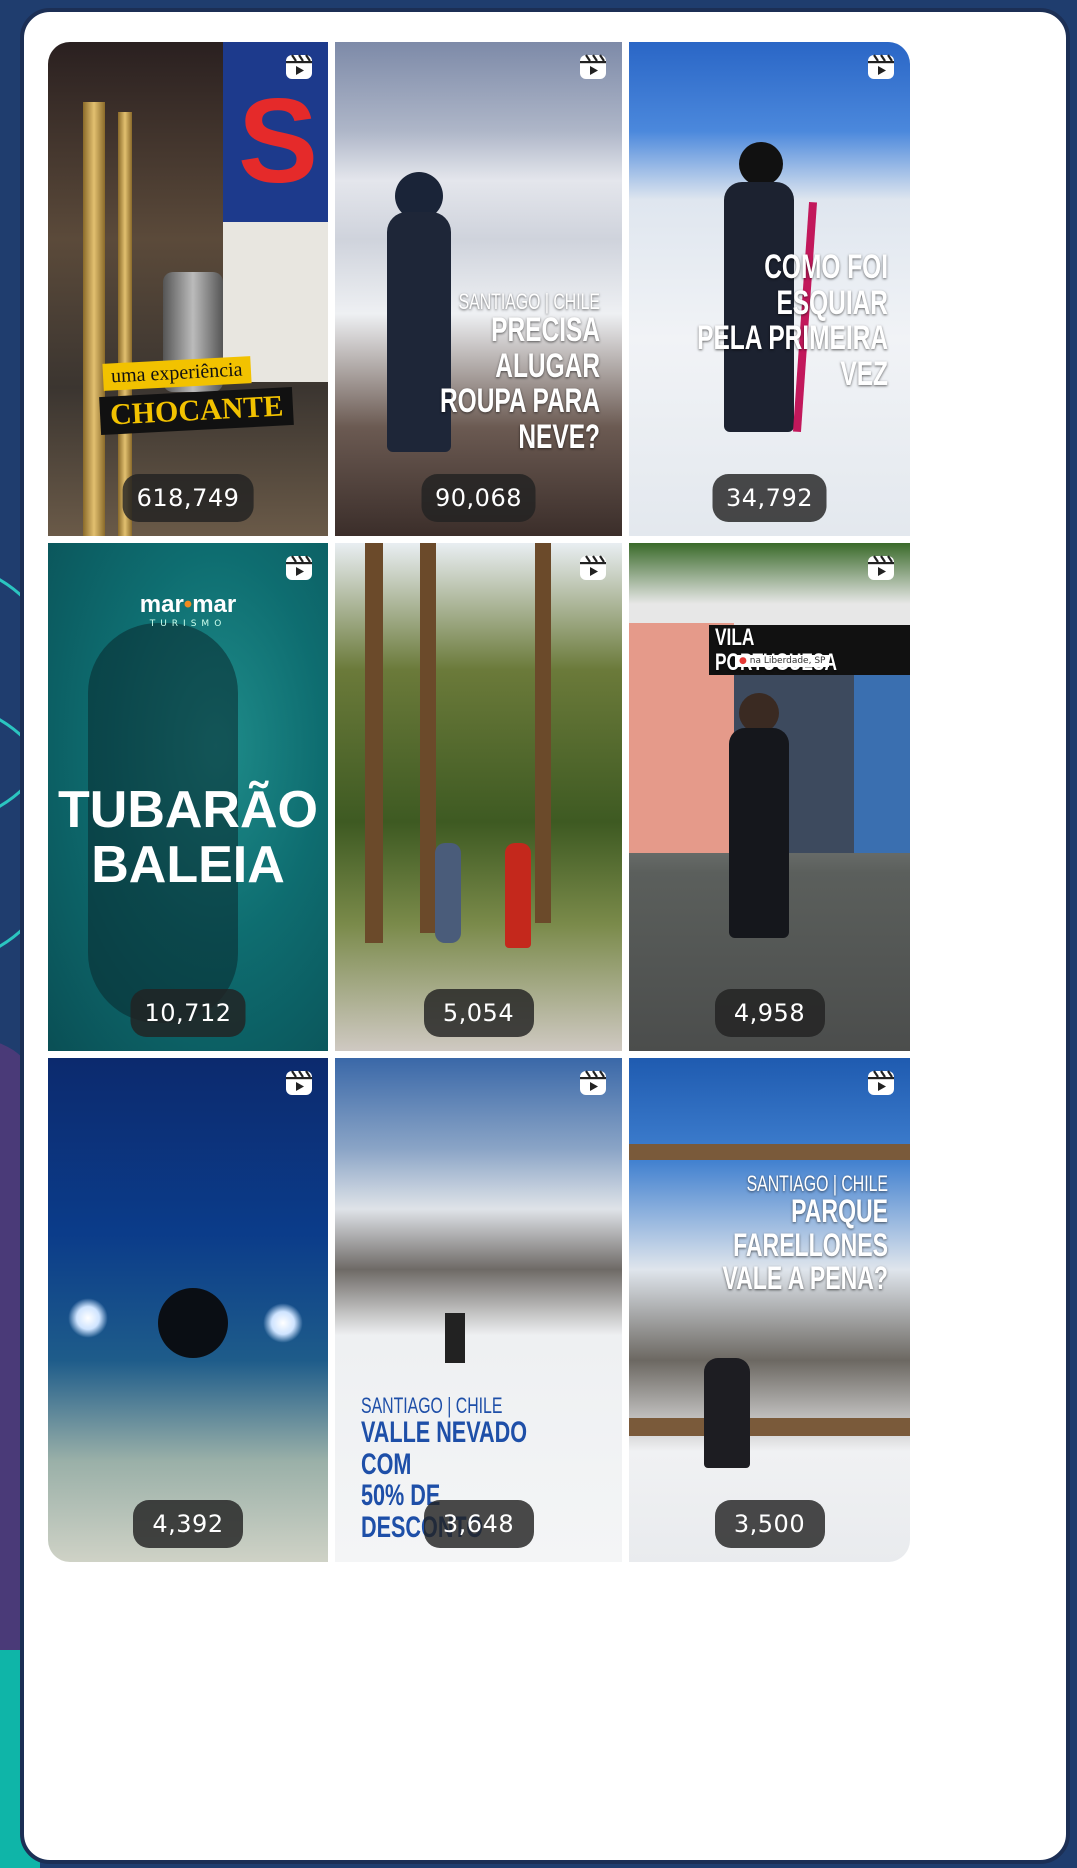 This screenshot has height=1868, width=1077. I want to click on caption-title: VALLE NEVADO COM, so click(444, 1448).